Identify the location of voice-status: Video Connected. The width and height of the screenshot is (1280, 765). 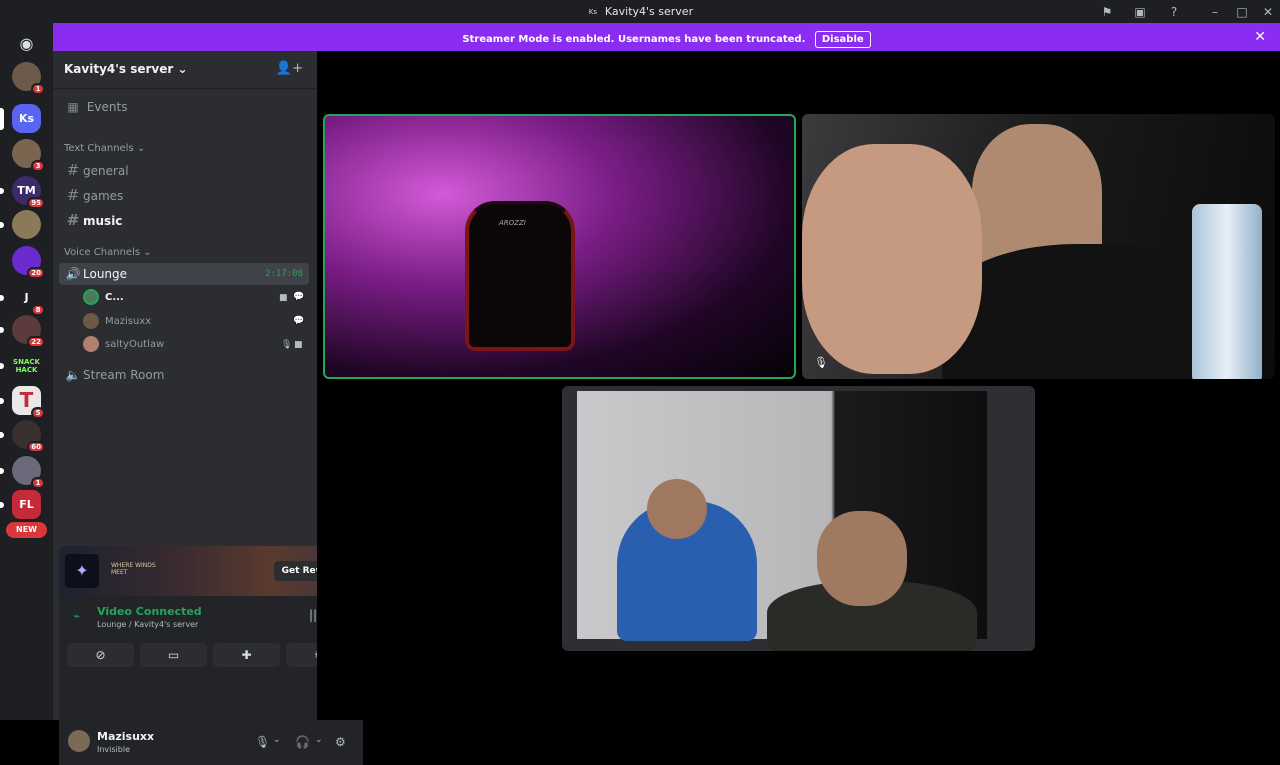
(149, 611).